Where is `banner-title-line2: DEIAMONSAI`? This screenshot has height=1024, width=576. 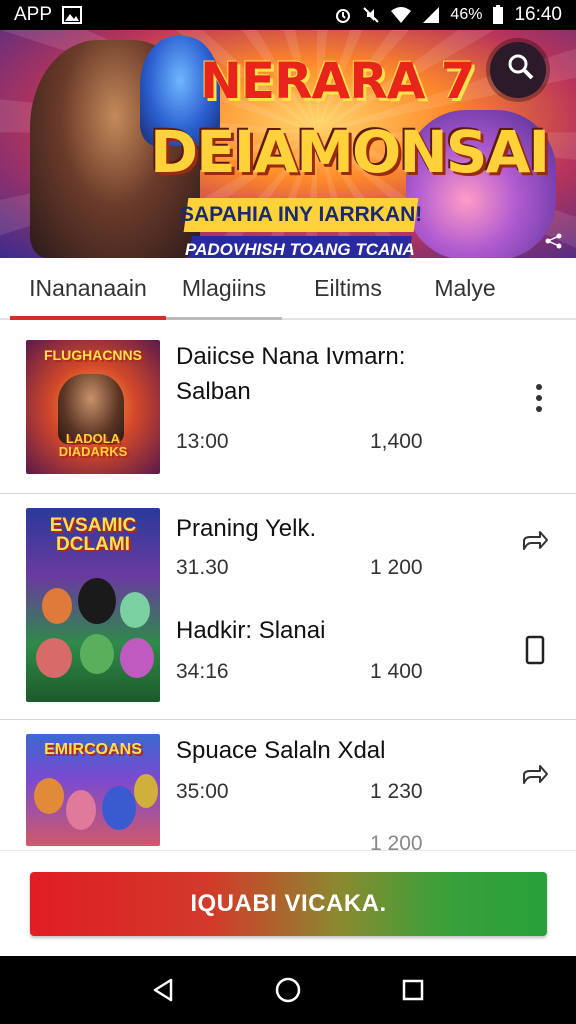
banner-title-line2: DEIAMONSAI is located at coordinates (350, 152).